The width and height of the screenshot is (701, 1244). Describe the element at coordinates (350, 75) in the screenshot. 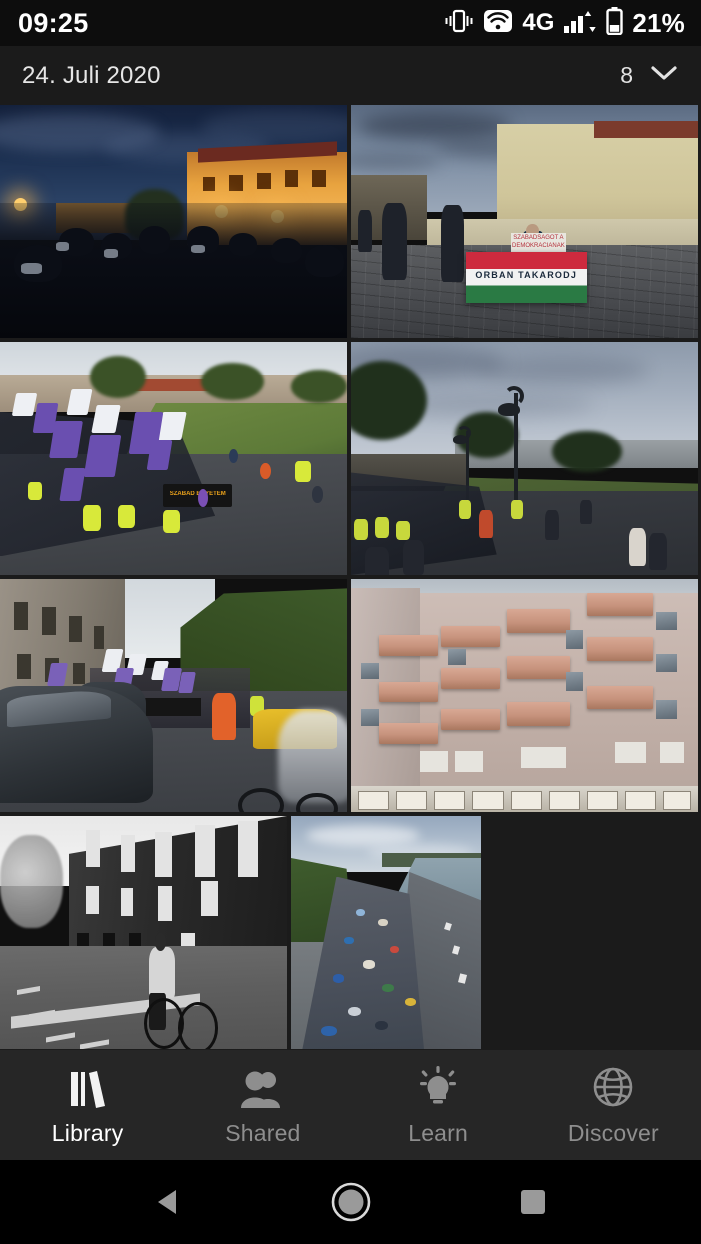

I see `date-header: 24. Juli 2020 8` at that location.